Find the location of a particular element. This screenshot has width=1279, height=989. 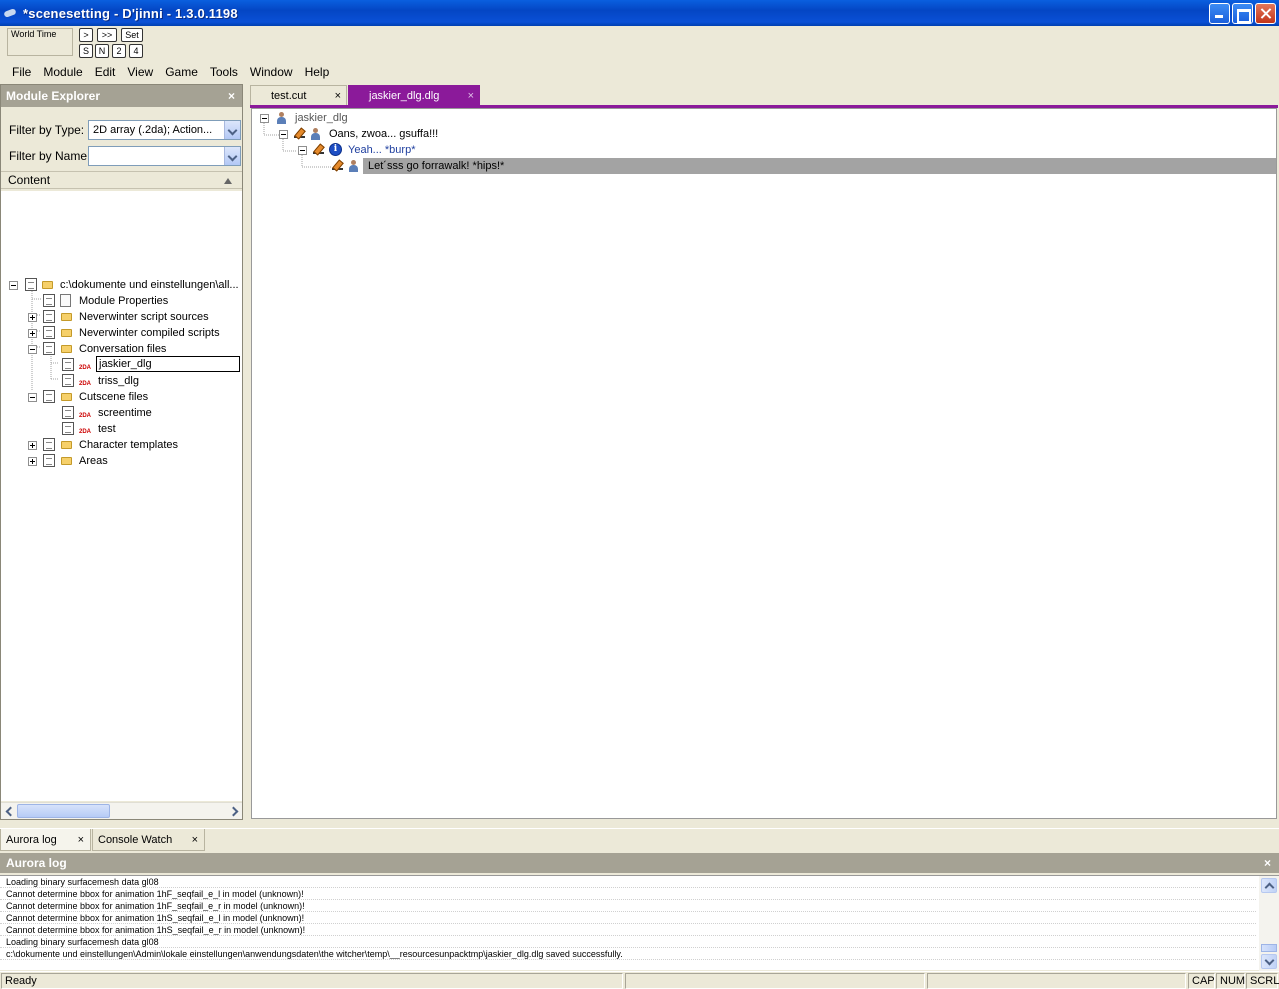

aurora-log-header: Aurora log × is located at coordinates (639, 863).